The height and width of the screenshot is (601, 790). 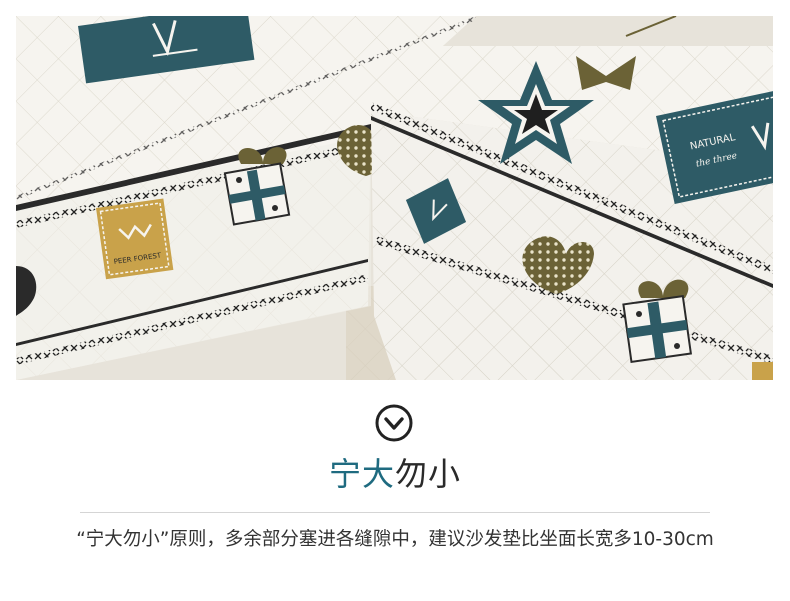 I want to click on heading-rest: 勿小, so click(x=428, y=474).